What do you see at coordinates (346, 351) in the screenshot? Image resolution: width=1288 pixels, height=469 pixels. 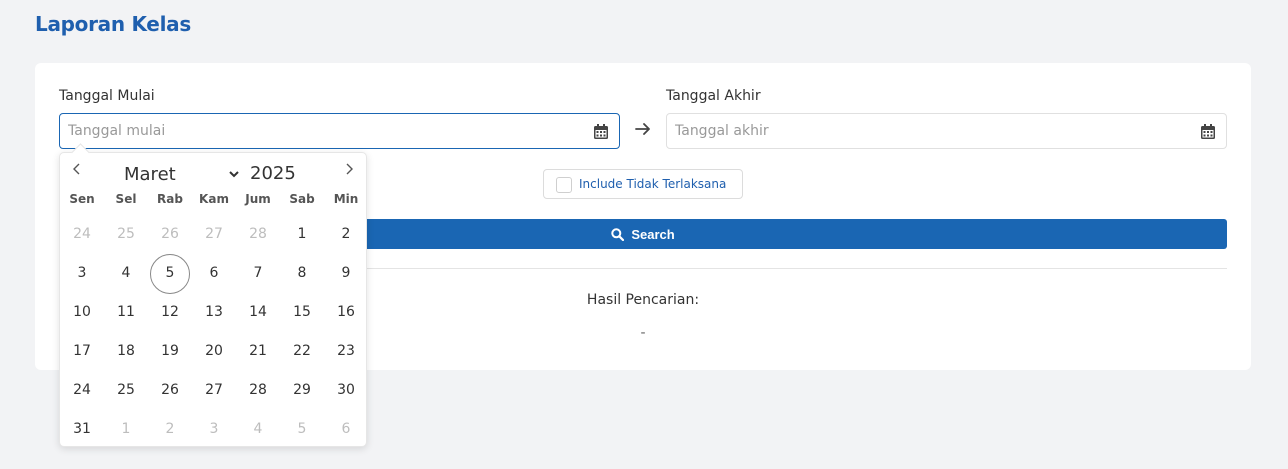 I see `calendar-day: 23` at bounding box center [346, 351].